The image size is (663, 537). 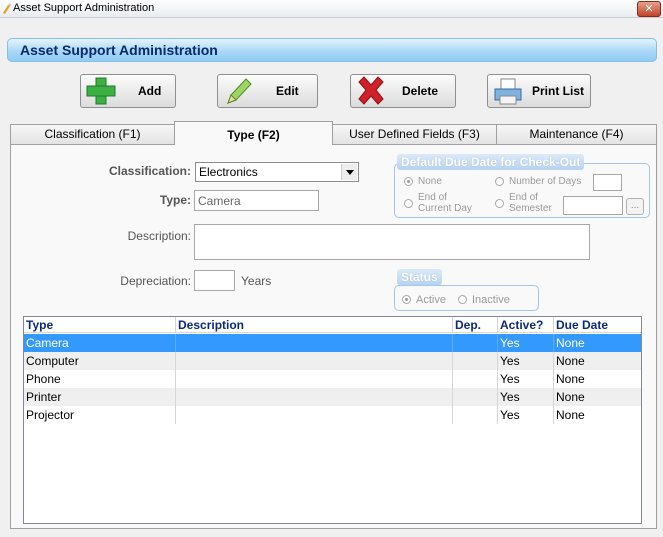 What do you see at coordinates (607, 182) in the screenshot?
I see `number-of-days-input` at bounding box center [607, 182].